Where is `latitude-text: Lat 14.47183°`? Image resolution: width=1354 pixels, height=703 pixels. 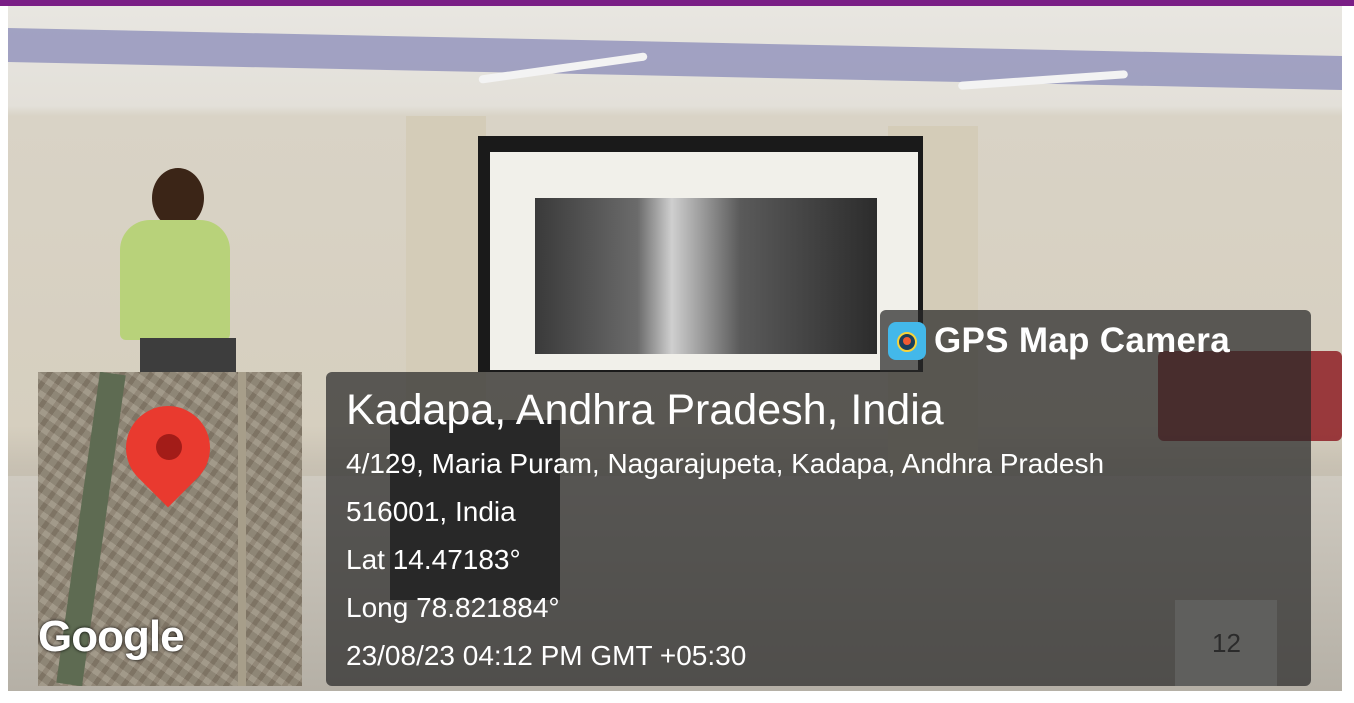 latitude-text: Lat 14.47183° is located at coordinates (433, 559).